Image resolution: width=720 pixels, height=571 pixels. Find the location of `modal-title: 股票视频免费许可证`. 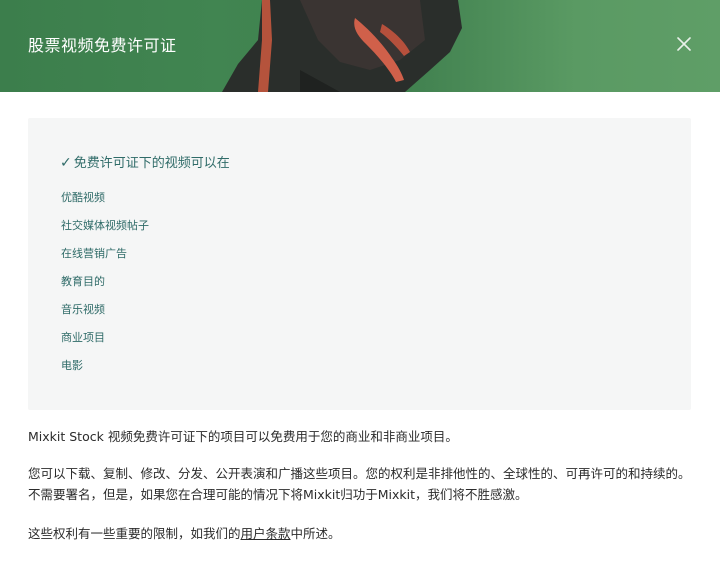

modal-title: 股票视频免费许可证 is located at coordinates (102, 45).